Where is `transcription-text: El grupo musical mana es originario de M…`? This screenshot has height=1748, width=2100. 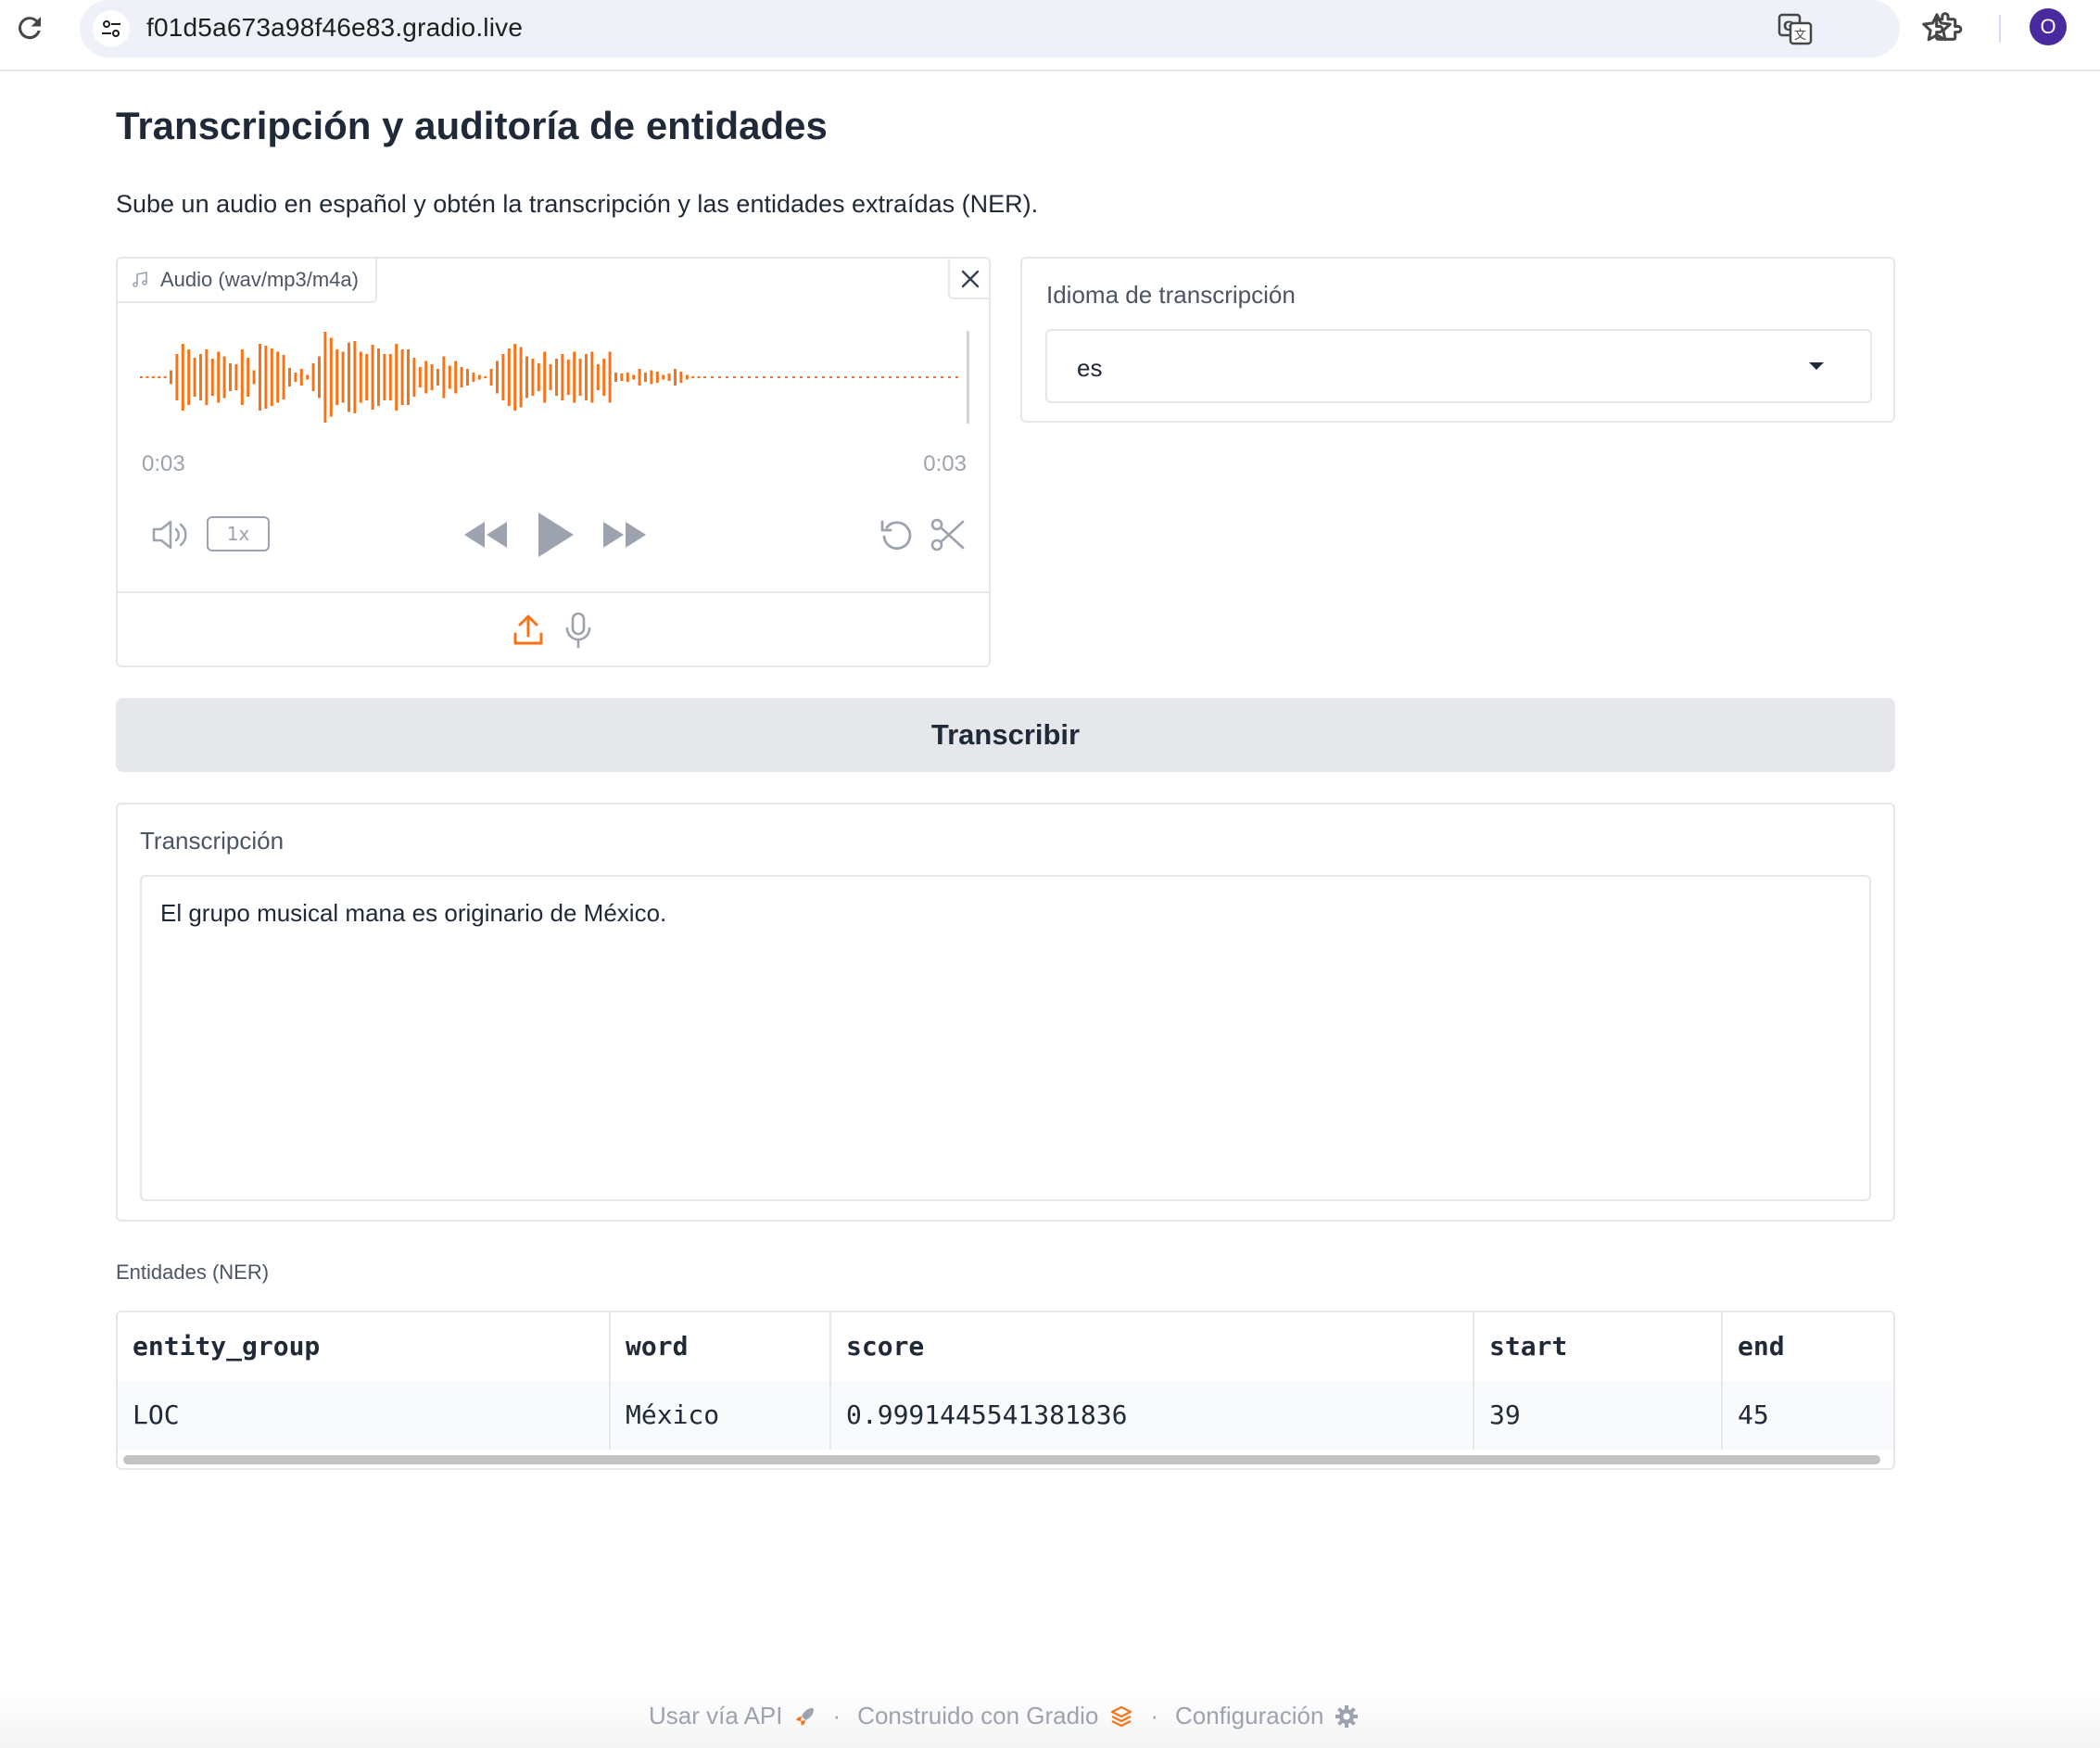
transcription-text: El grupo musical mana es originario de M… is located at coordinates (413, 913).